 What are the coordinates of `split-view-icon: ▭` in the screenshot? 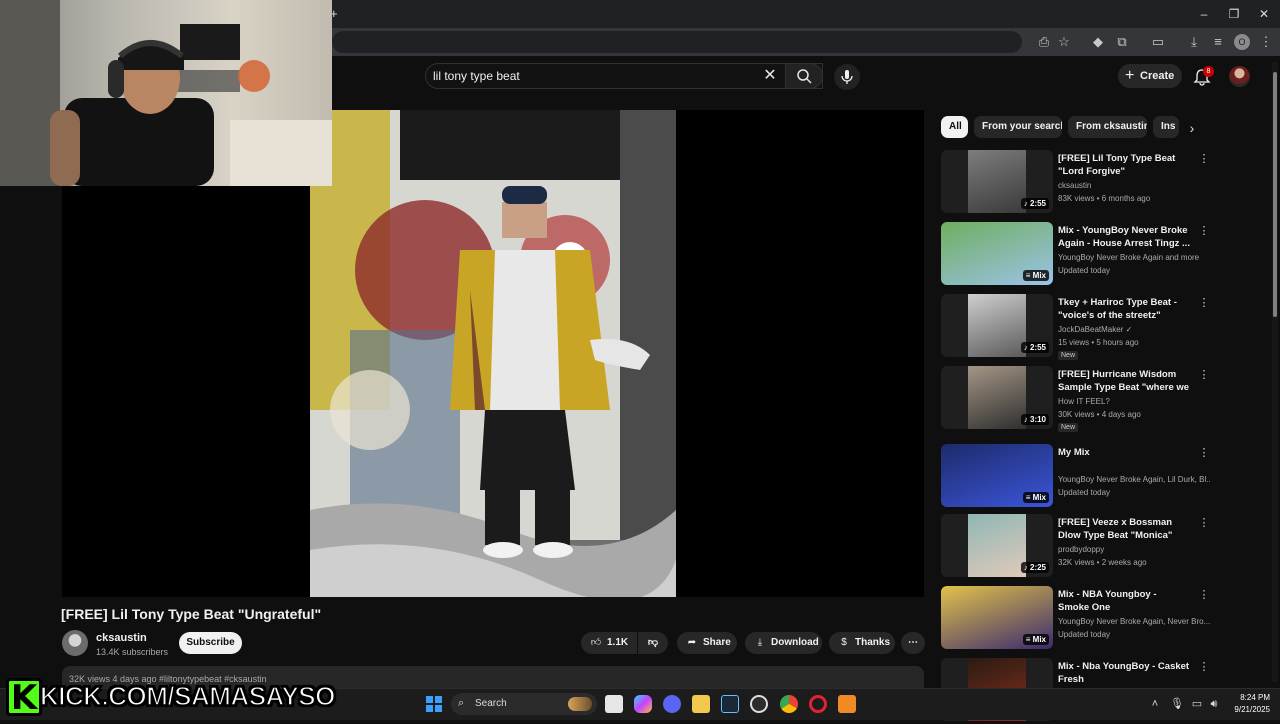 It's located at (1158, 42).